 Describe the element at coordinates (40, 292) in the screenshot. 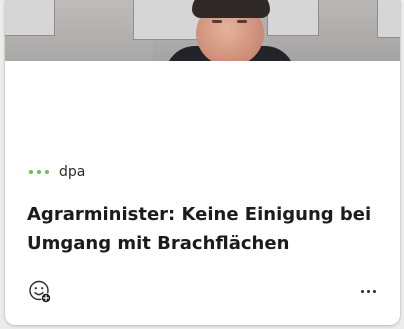

I see `emoji-add-icon` at that location.